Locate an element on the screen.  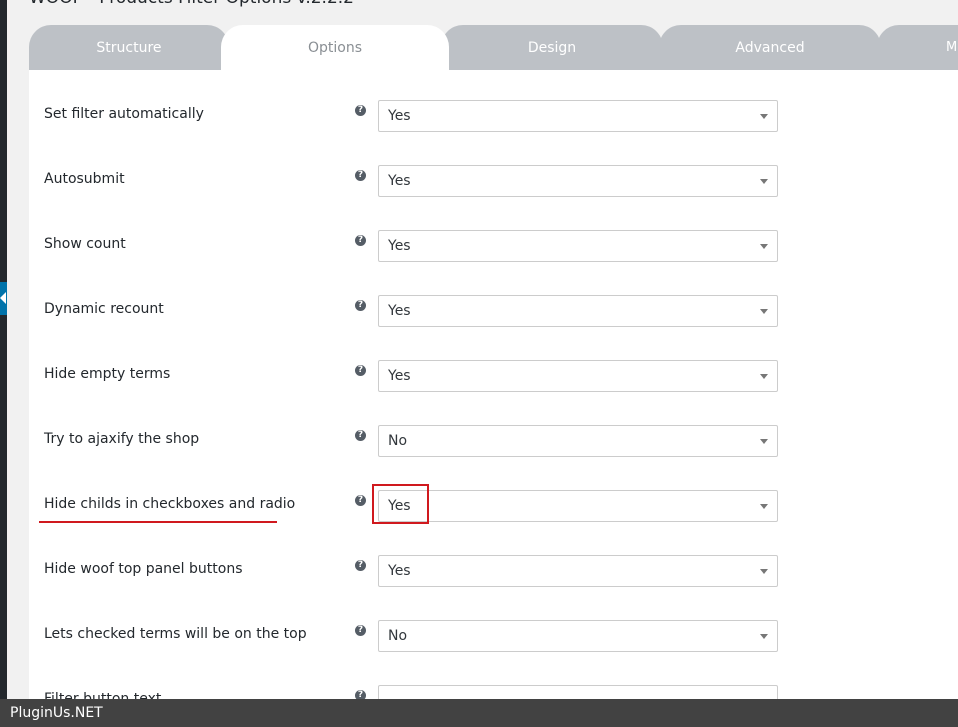
admin-sidebar is located at coordinates (3, 363).